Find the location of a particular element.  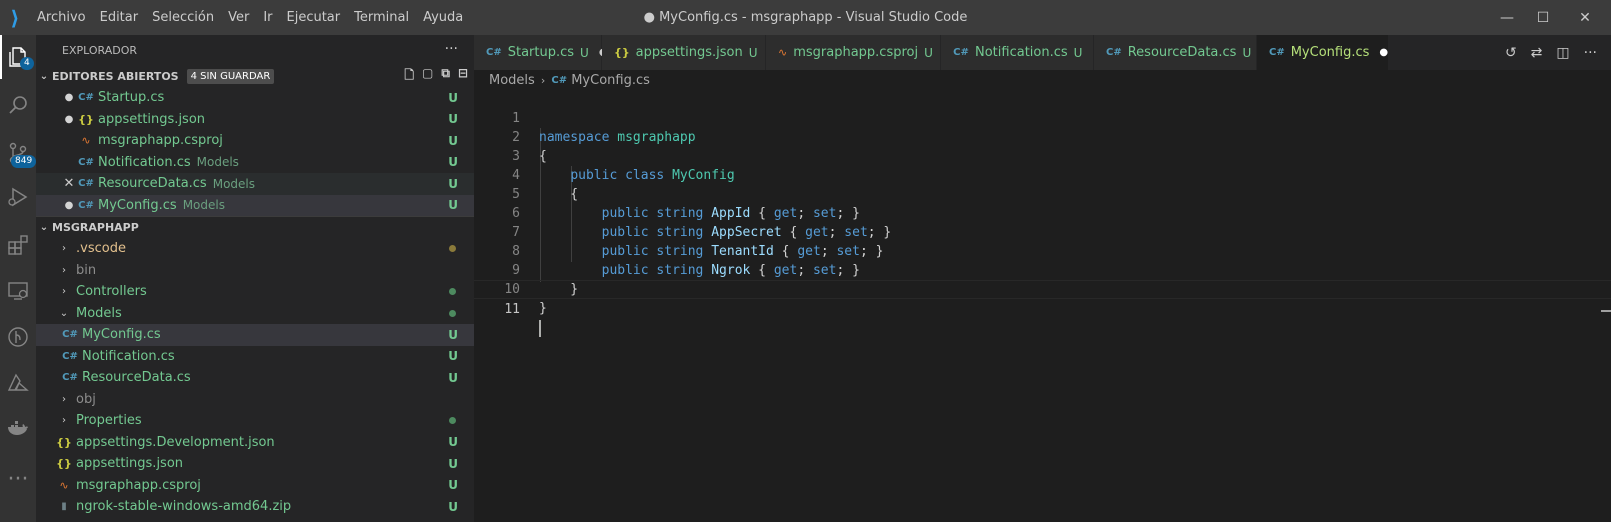

menu-archivo: Archivo is located at coordinates (61, 17).